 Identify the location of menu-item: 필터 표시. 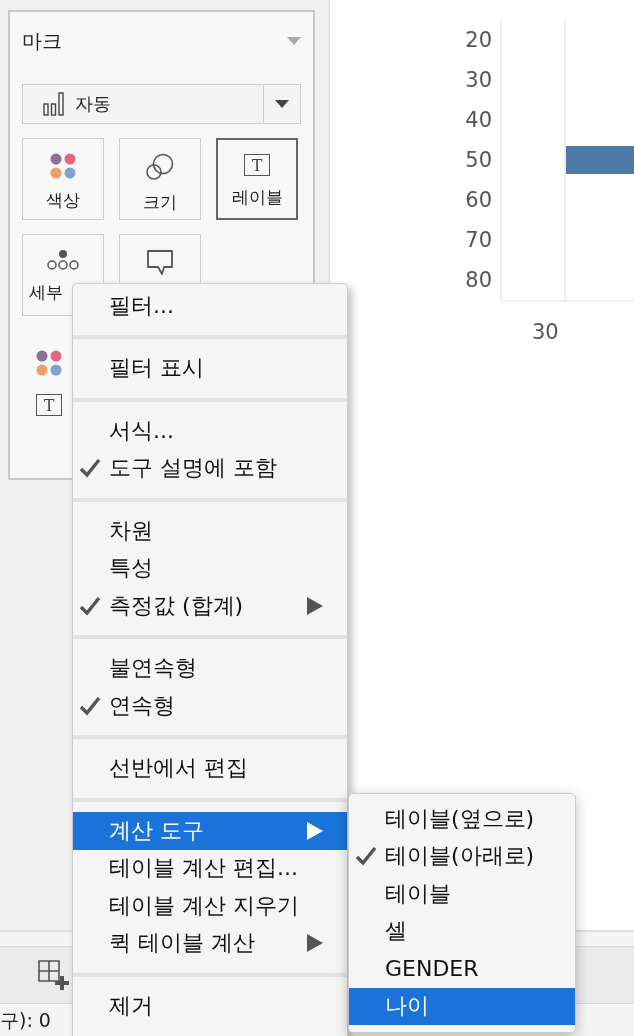
(210, 368).